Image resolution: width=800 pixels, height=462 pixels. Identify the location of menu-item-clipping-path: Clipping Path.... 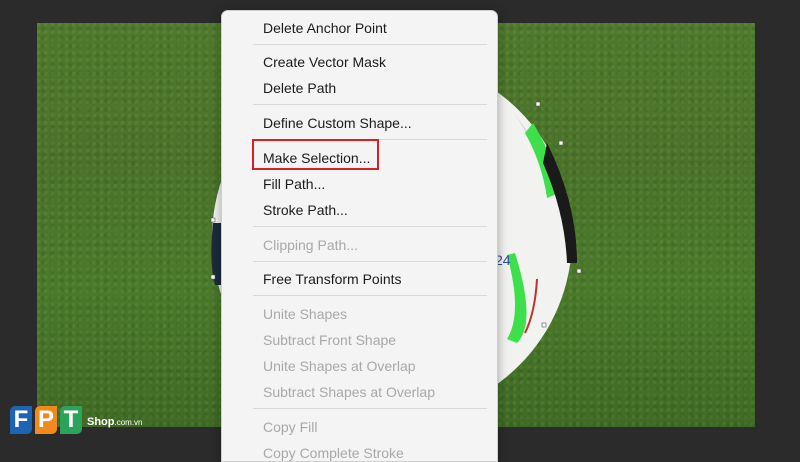
(310, 245).